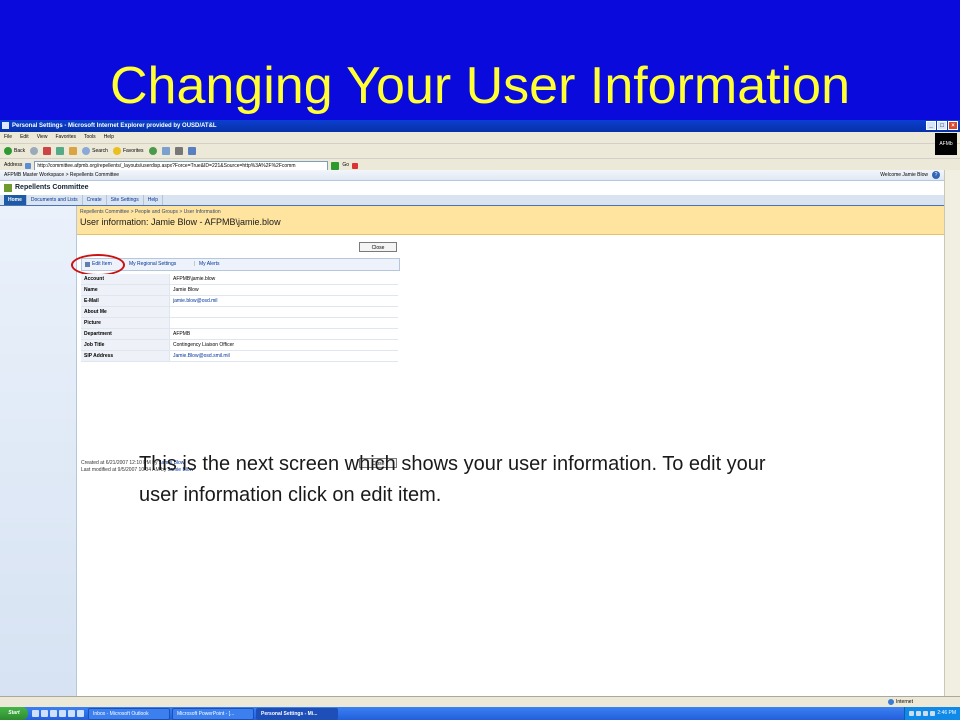  Describe the element at coordinates (100, 151) in the screenshot. I see `search-label: Search` at that location.